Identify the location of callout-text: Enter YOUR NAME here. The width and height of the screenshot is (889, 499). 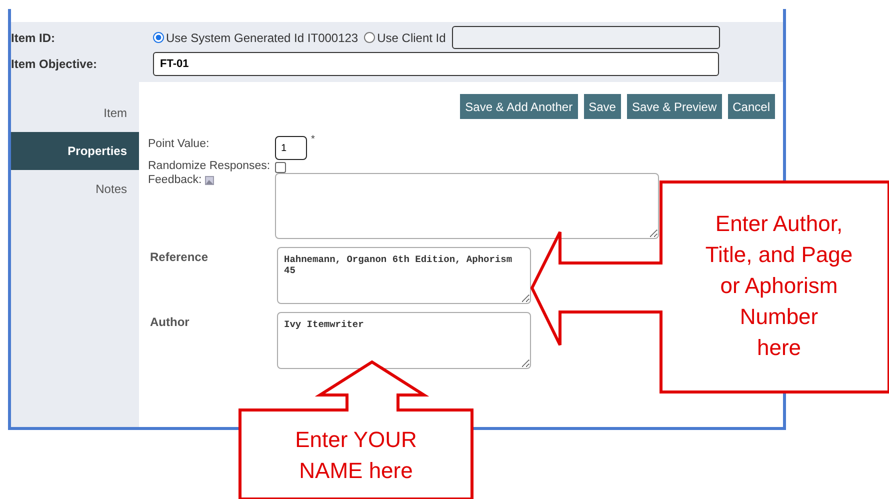
(356, 455).